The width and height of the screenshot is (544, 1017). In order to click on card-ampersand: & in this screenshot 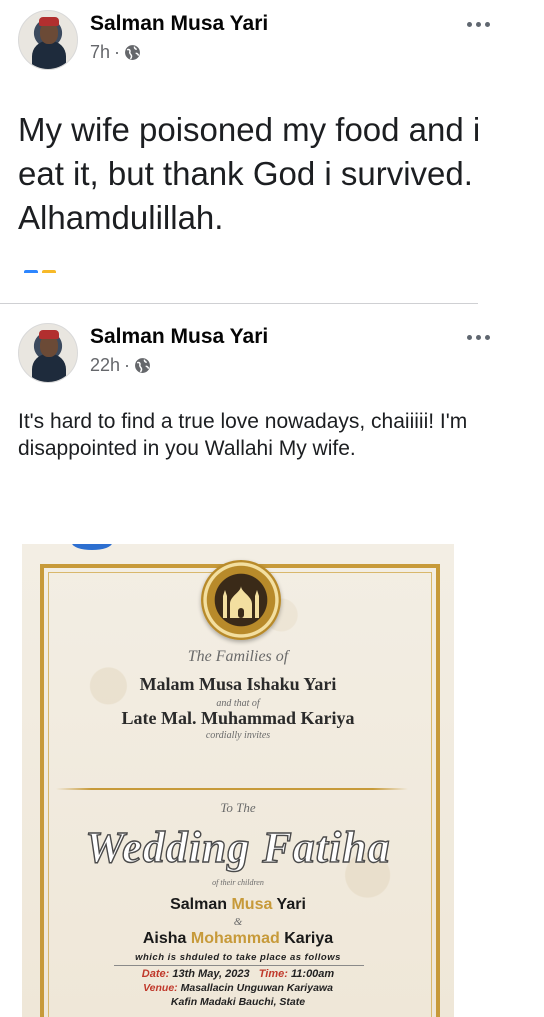, I will do `click(238, 922)`.